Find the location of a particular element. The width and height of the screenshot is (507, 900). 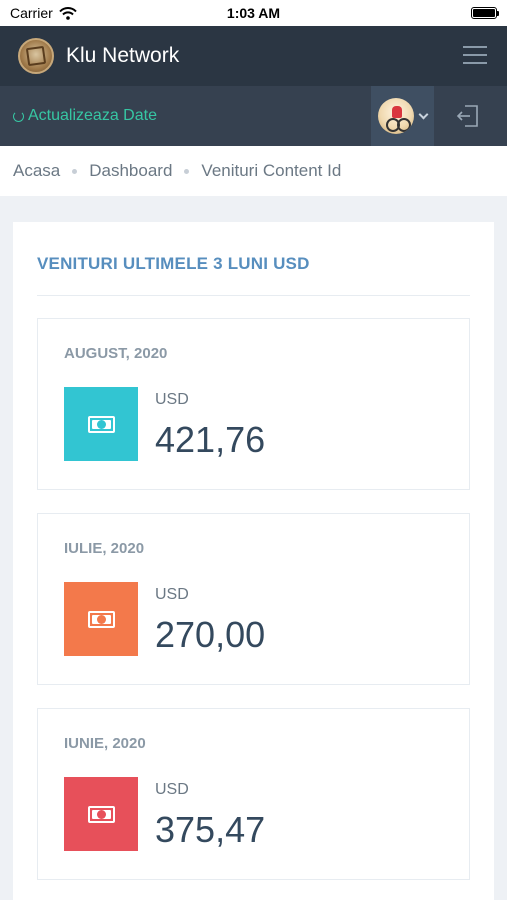

breadcrumb: Acasa Dashboard Venituri Content Id is located at coordinates (253, 171).